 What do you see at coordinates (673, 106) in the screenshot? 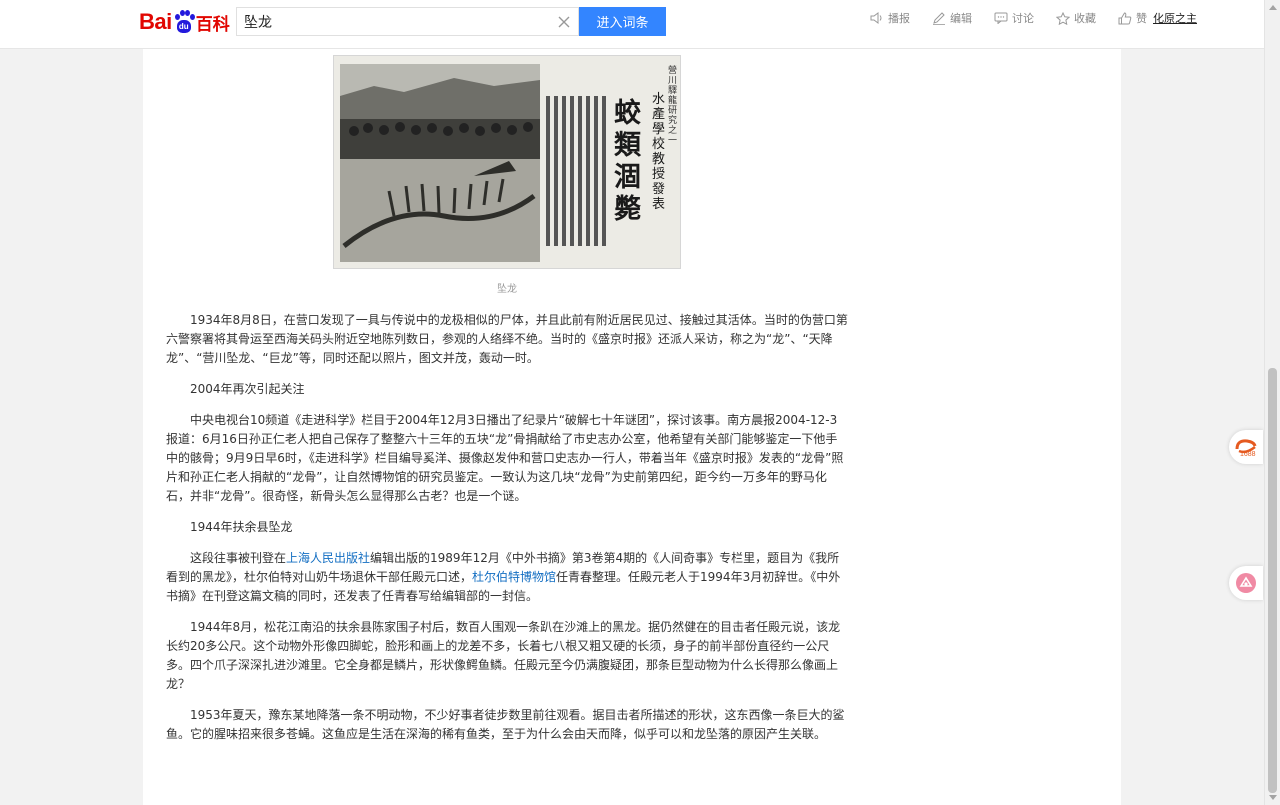
I see `headline-top: 營川驛龍 研究之一` at bounding box center [673, 106].